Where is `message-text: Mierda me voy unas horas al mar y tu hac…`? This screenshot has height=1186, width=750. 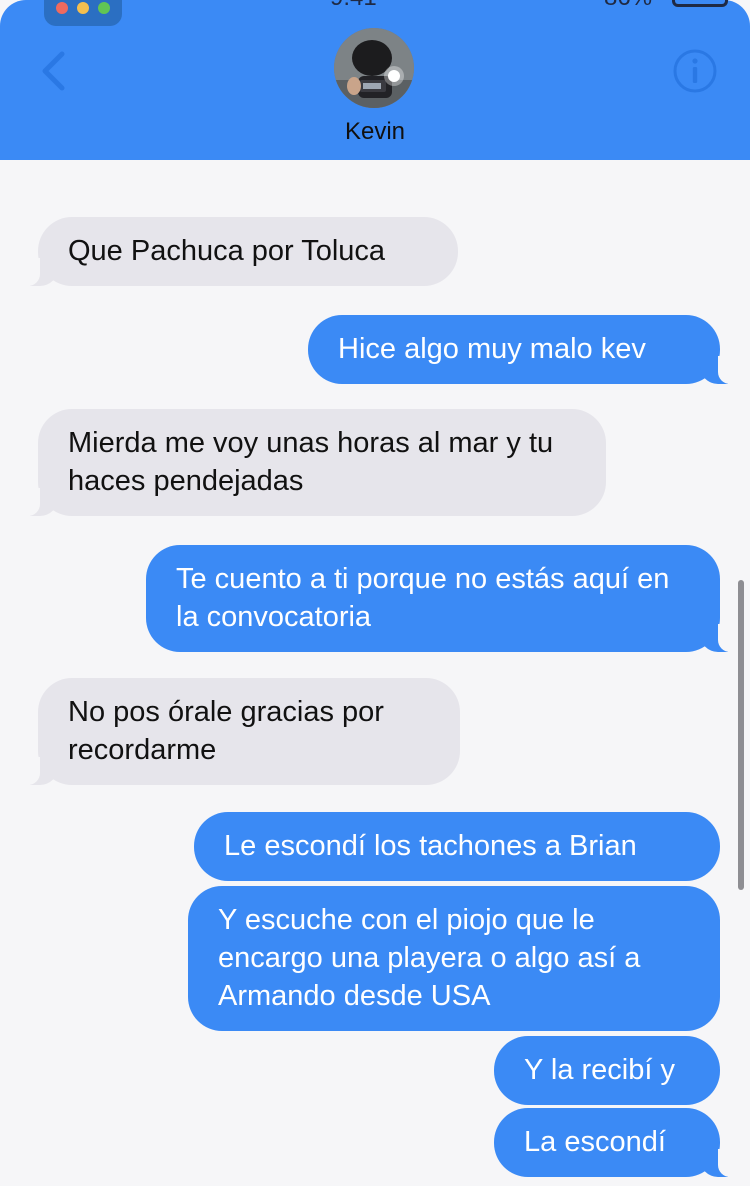 message-text: Mierda me voy unas horas al mar y tu hac… is located at coordinates (311, 462).